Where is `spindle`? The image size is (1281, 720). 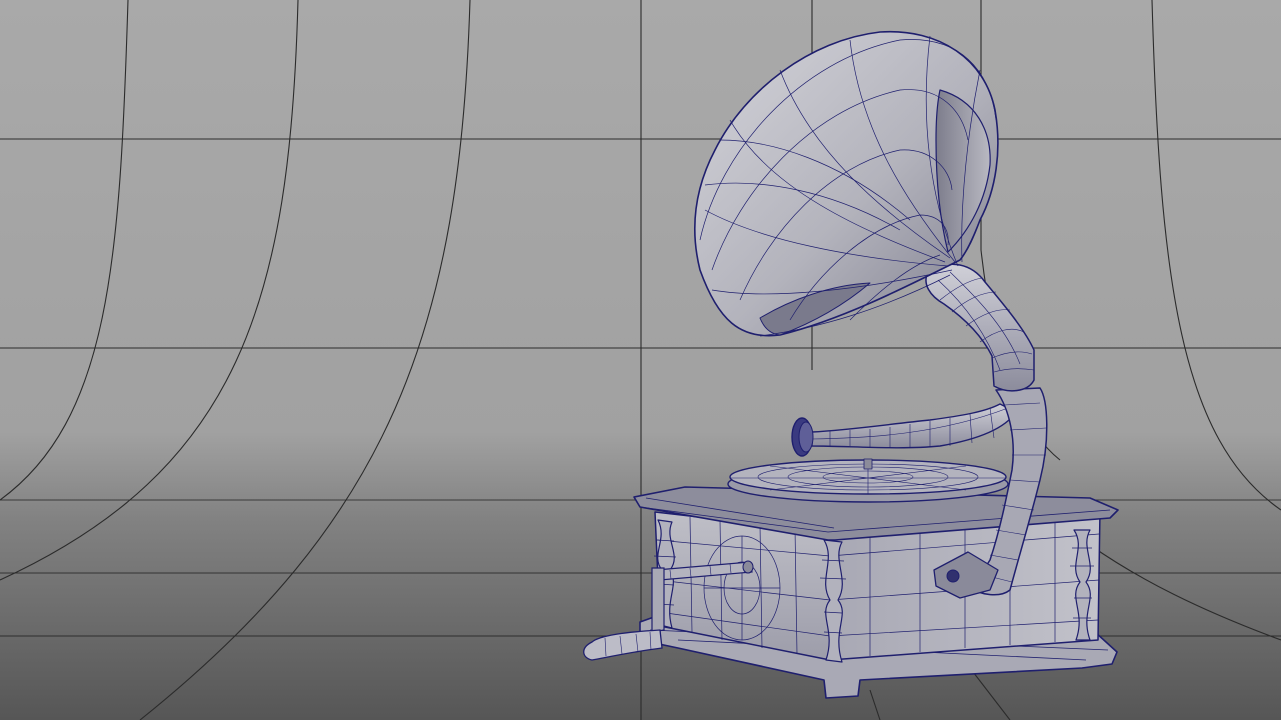
spindle is located at coordinates (868, 464).